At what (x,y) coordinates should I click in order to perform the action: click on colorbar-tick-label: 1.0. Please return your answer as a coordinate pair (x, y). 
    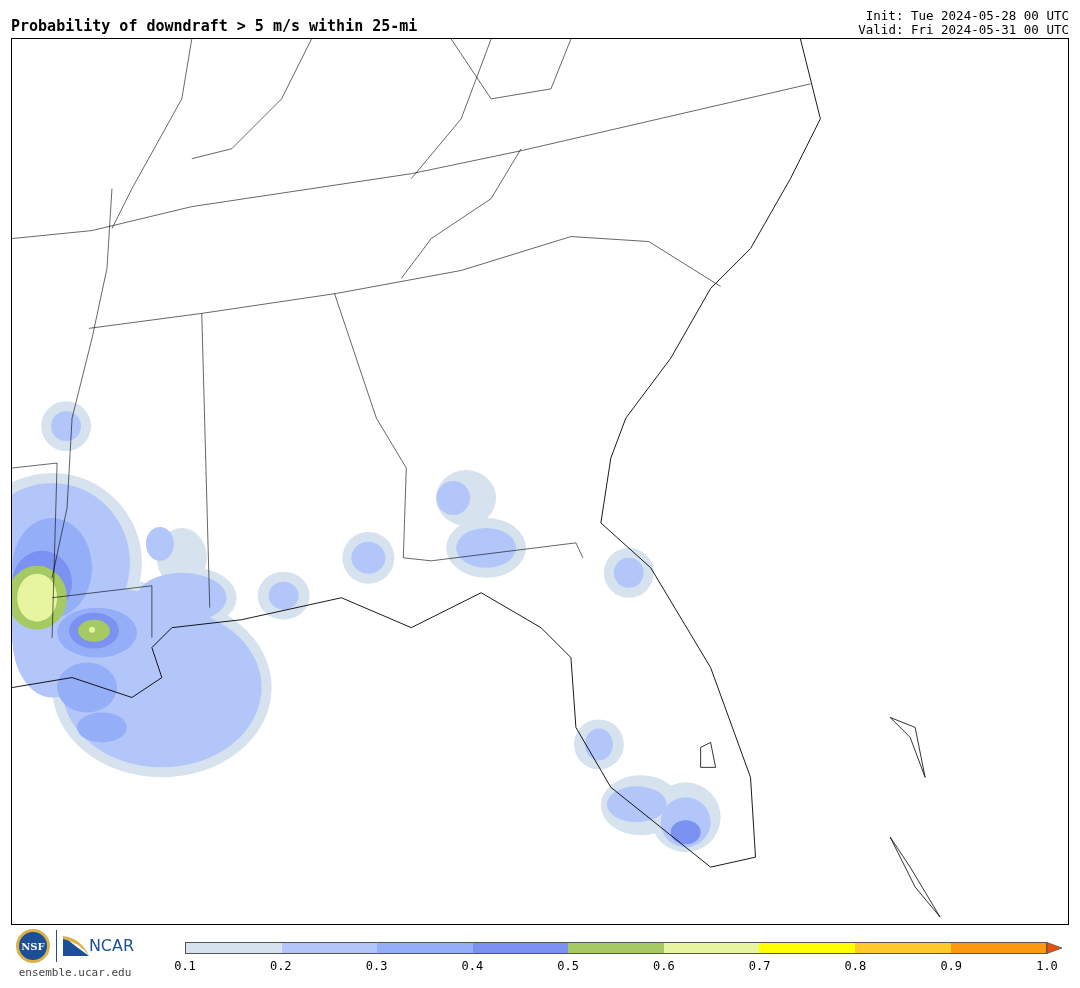
    Looking at the image, I should click on (1047, 966).